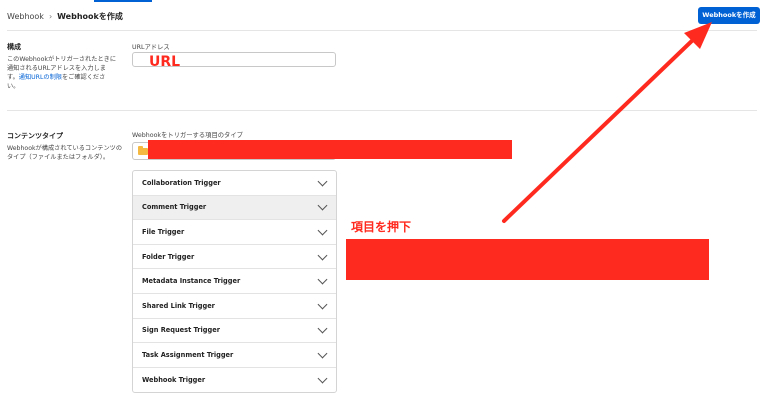  I want to click on trigger-label: Webhook Trigger, so click(174, 380).